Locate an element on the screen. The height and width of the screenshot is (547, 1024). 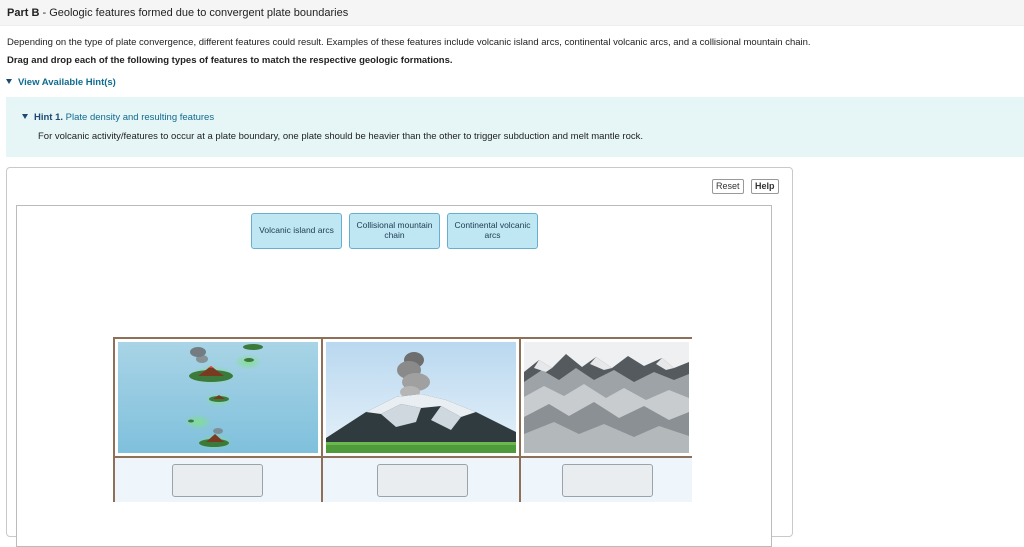
view-hints-toggle: View Available Hint(s) is located at coordinates (61, 82).